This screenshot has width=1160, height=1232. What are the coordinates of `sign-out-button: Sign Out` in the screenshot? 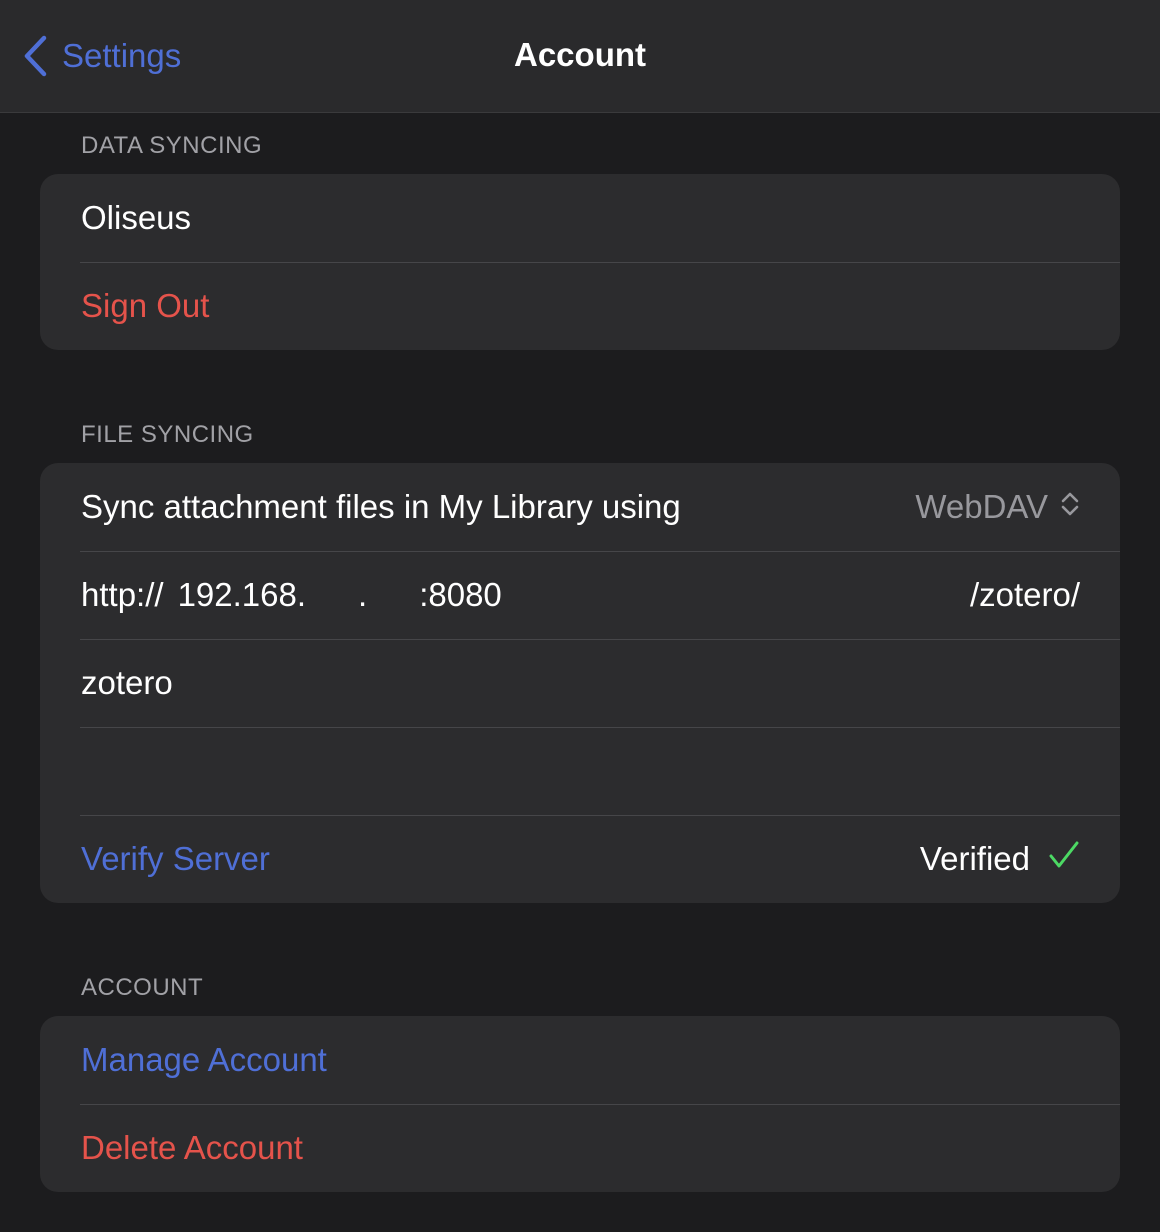 It's located at (145, 306).